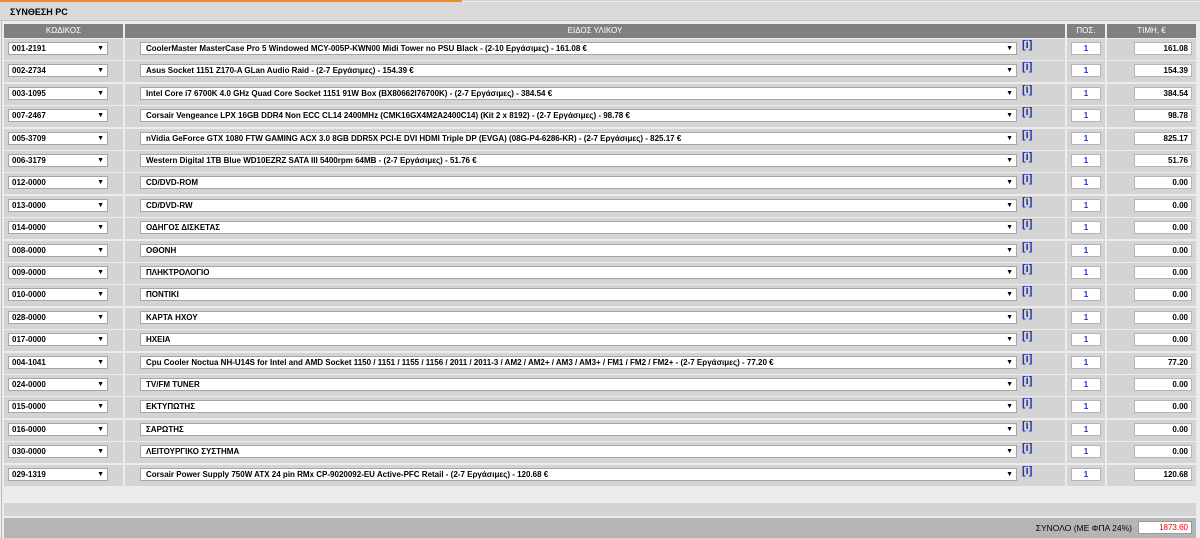 This screenshot has height=538, width=1200. What do you see at coordinates (578, 250) in the screenshot?
I see `description-select: ΟΘΟΝΗ ▼` at bounding box center [578, 250].